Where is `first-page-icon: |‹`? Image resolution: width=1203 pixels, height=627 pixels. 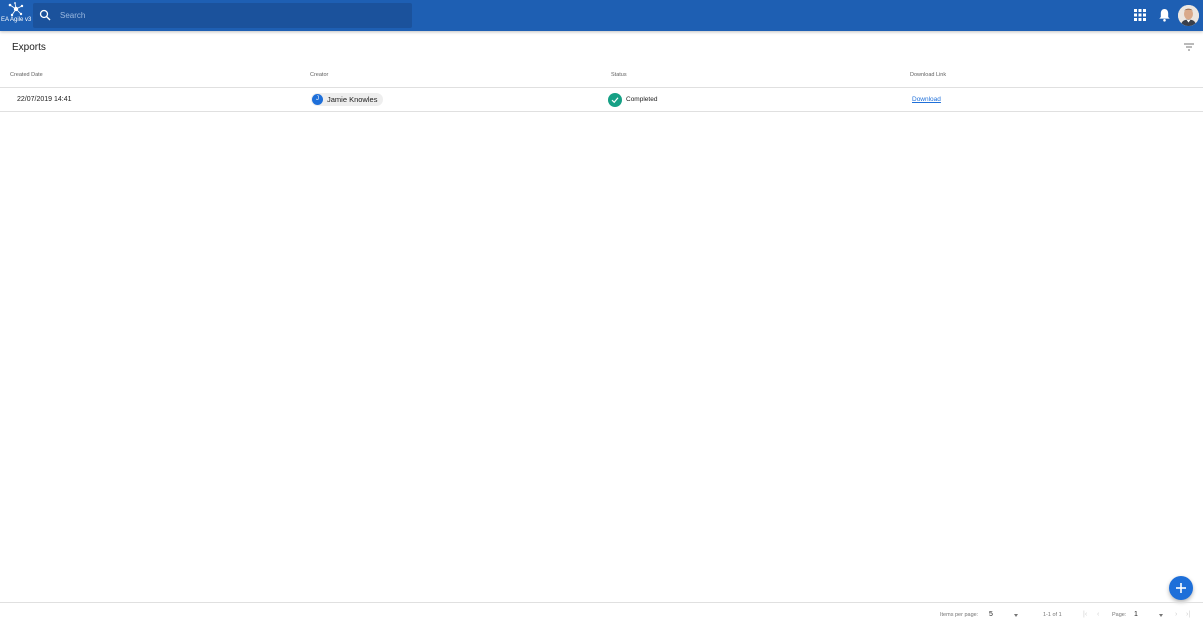
first-page-icon: |‹ is located at coordinates (1085, 614).